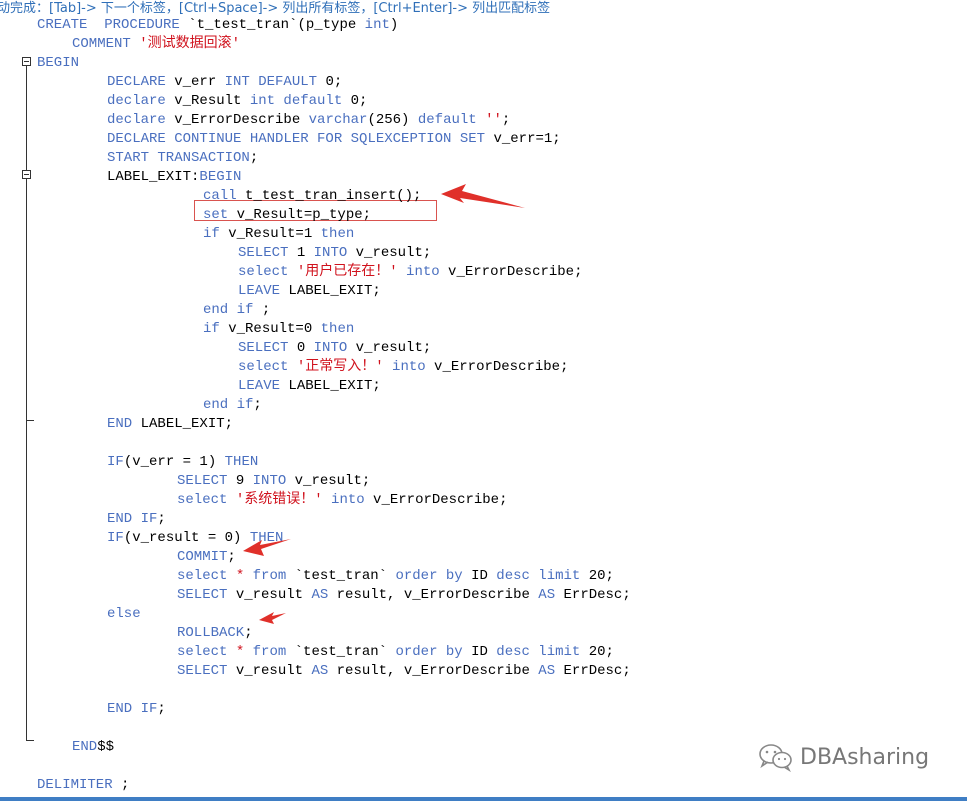  Describe the element at coordinates (335, 253) in the screenshot. I see `code-line-13: SELECT 1 INTO v_result;` at that location.